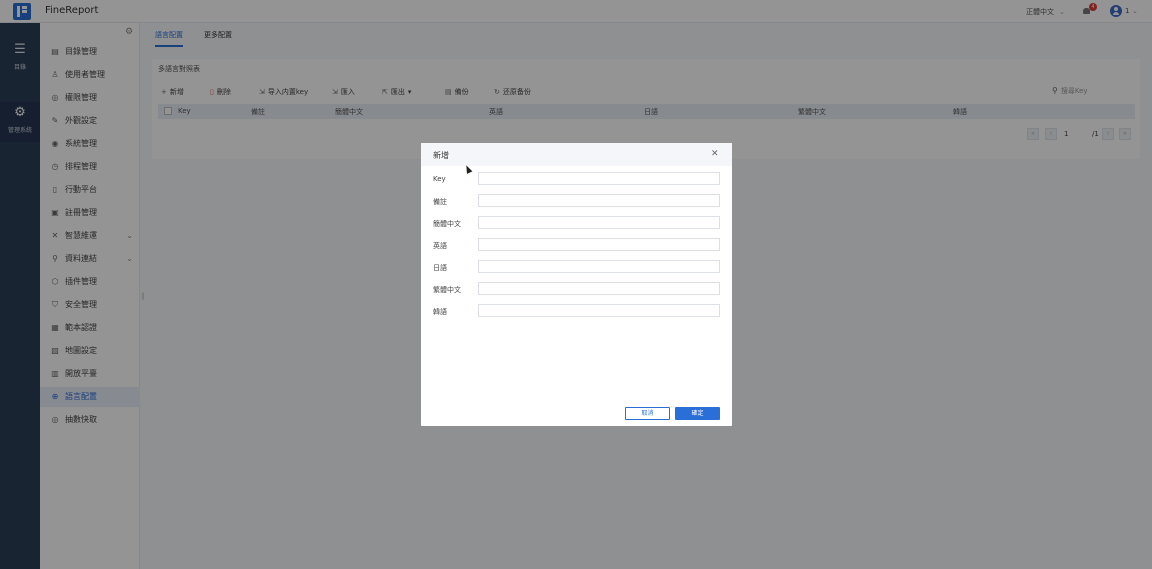 Image resolution: width=1152 pixels, height=569 pixels. What do you see at coordinates (439, 179) in the screenshot?
I see `field-label-key: Key` at bounding box center [439, 179].